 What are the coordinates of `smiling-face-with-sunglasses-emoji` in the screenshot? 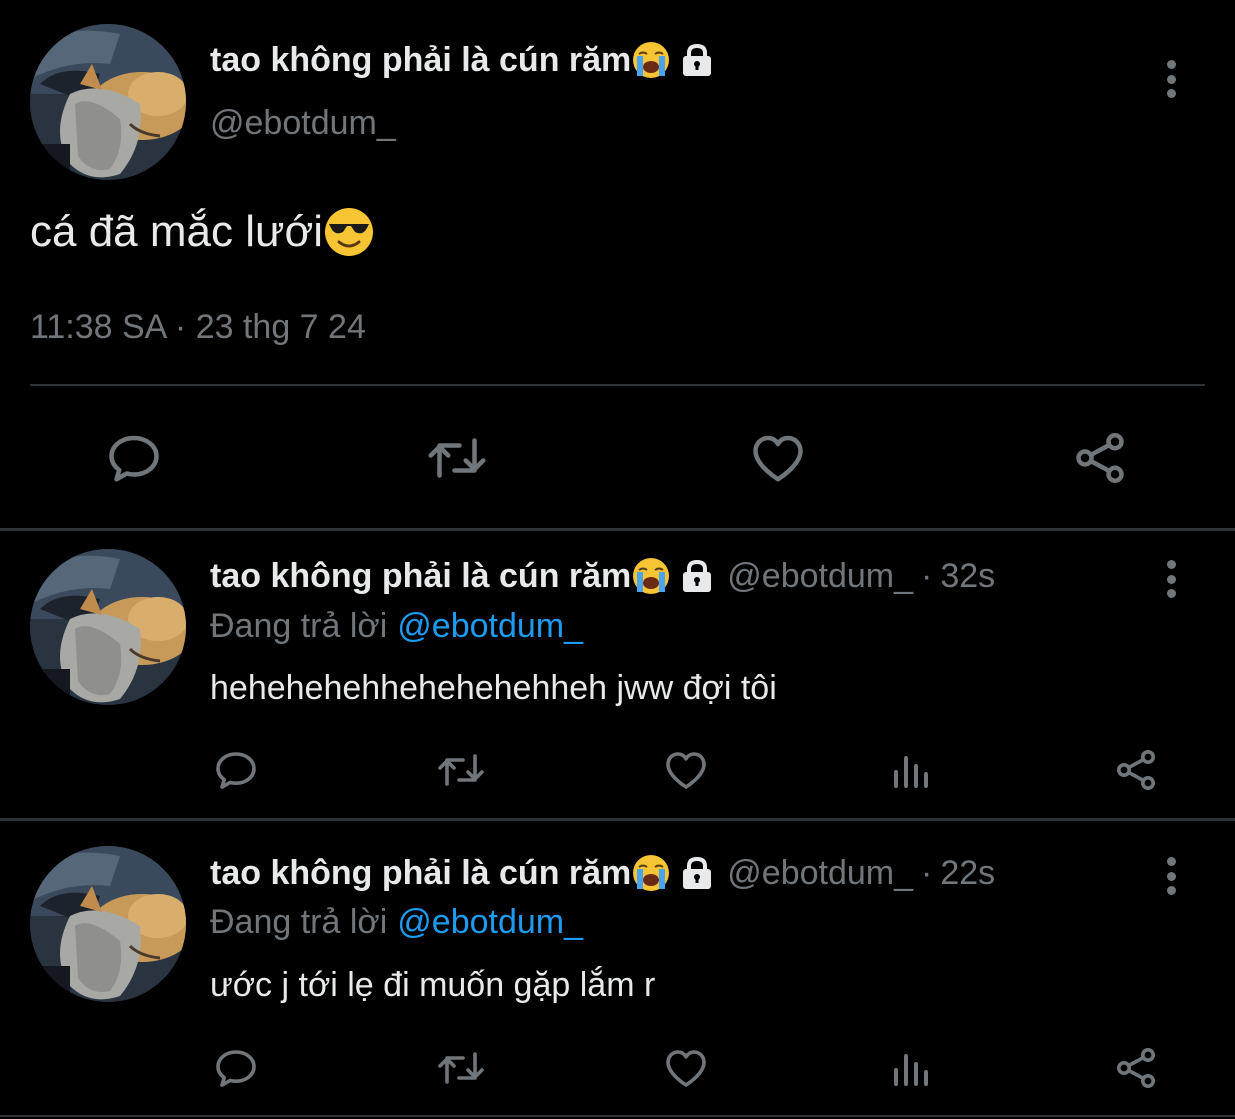 It's located at (349, 232).